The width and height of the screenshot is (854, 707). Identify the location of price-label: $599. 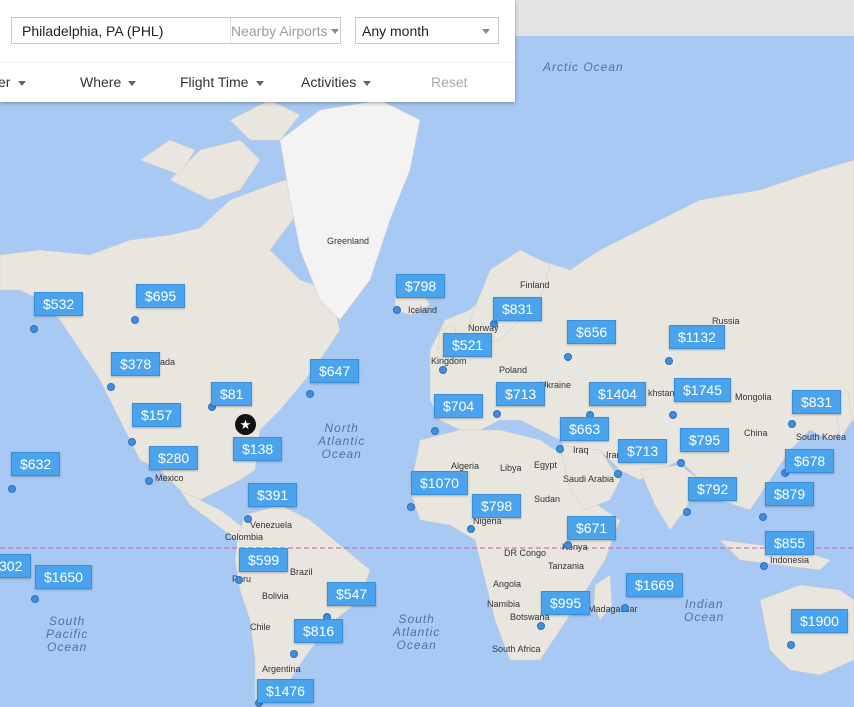
(264, 560).